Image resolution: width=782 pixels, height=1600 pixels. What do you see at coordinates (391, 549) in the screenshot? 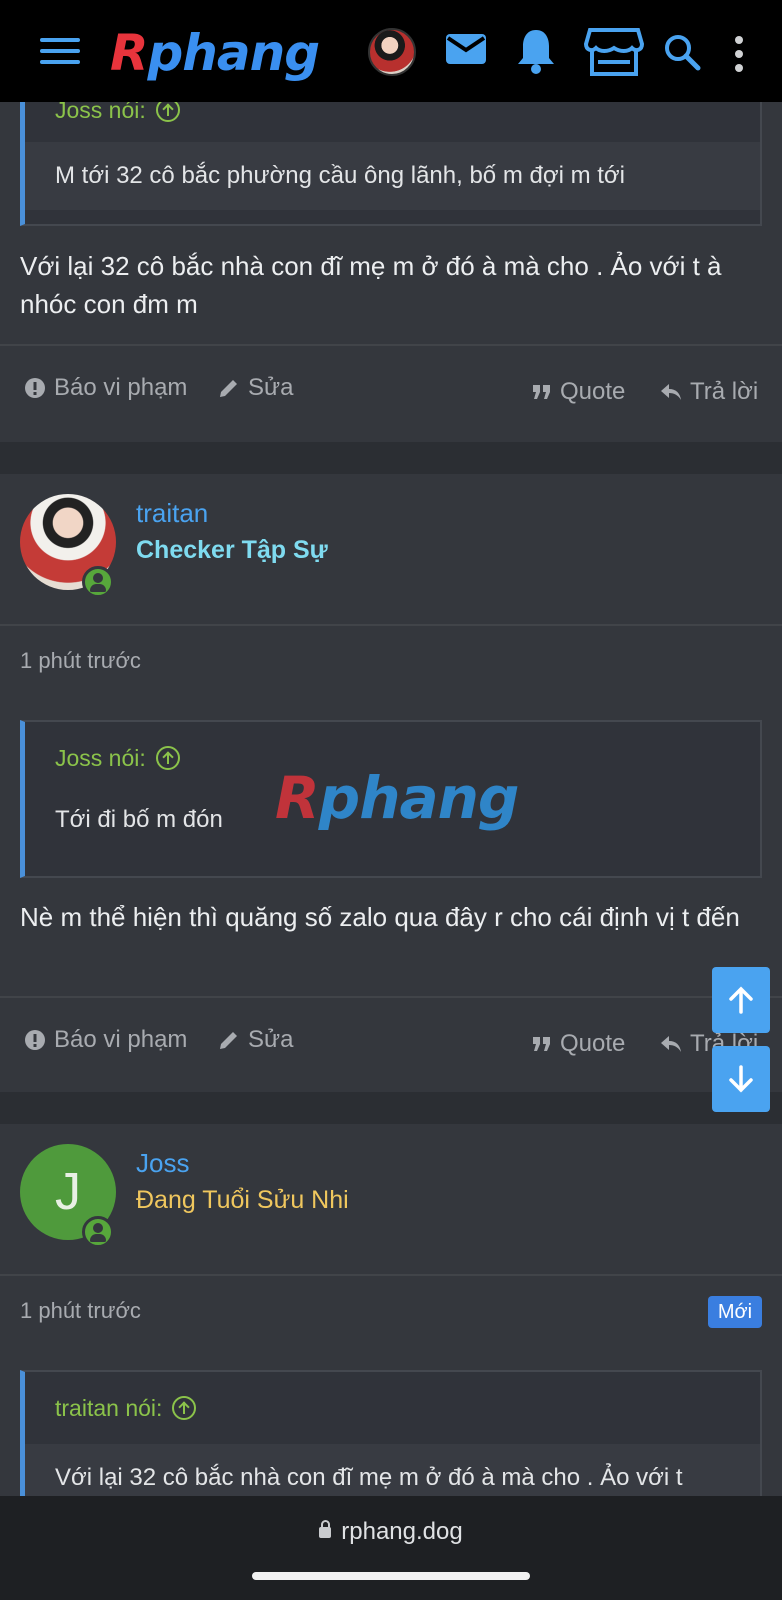
I see `post-2-user-header: traitan Checker Tập Sự` at bounding box center [391, 549].